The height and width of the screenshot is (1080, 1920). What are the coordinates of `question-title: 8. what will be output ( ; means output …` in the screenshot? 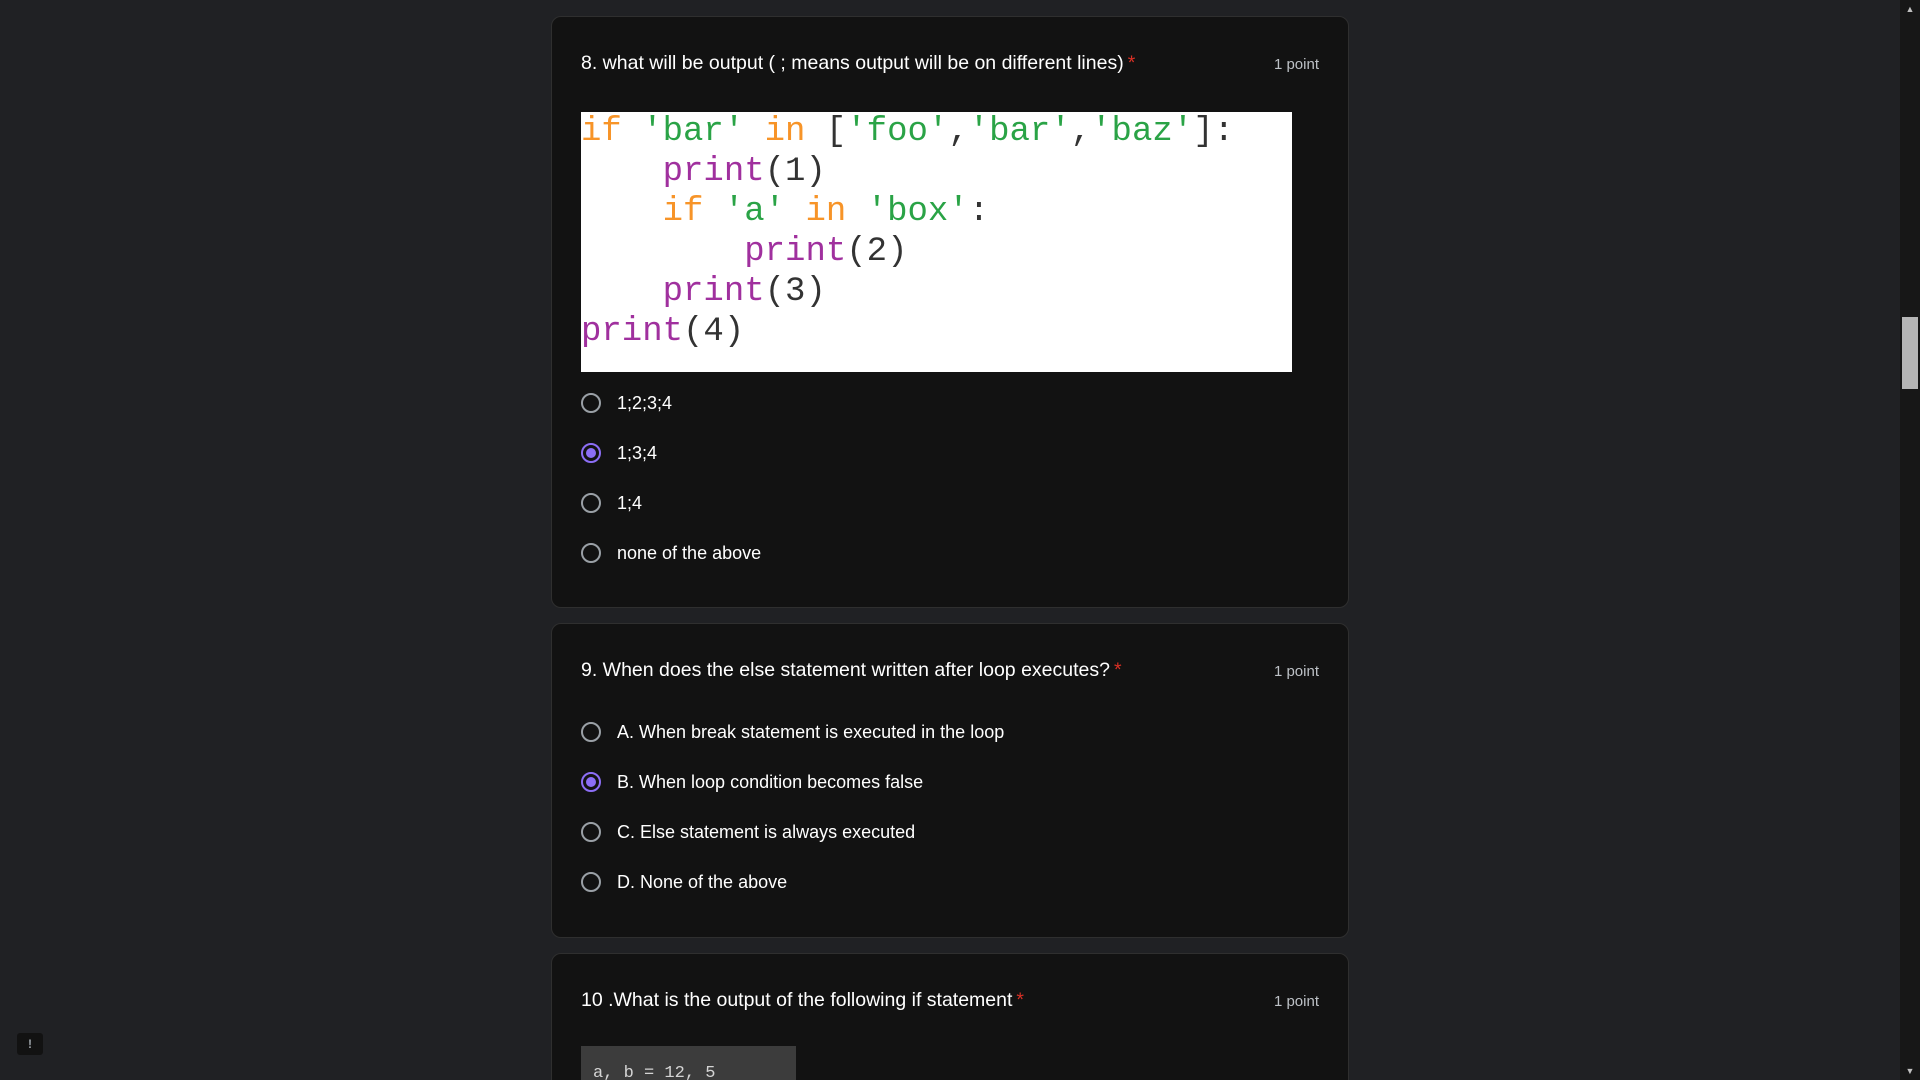 It's located at (858, 63).